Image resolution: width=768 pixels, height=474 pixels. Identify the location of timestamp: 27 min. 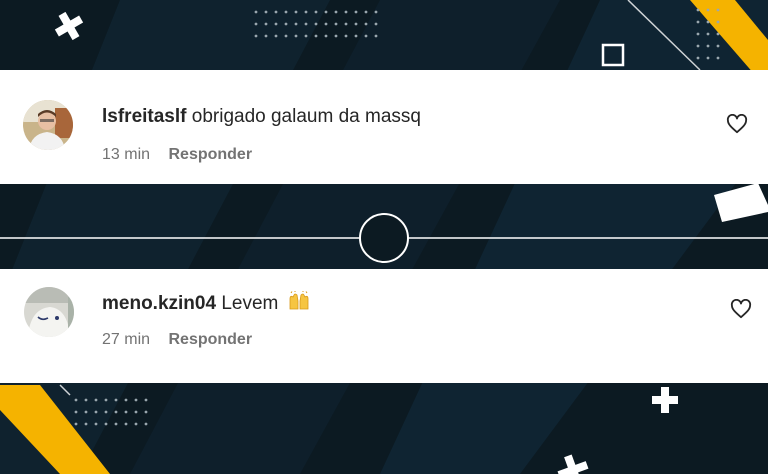
(126, 339).